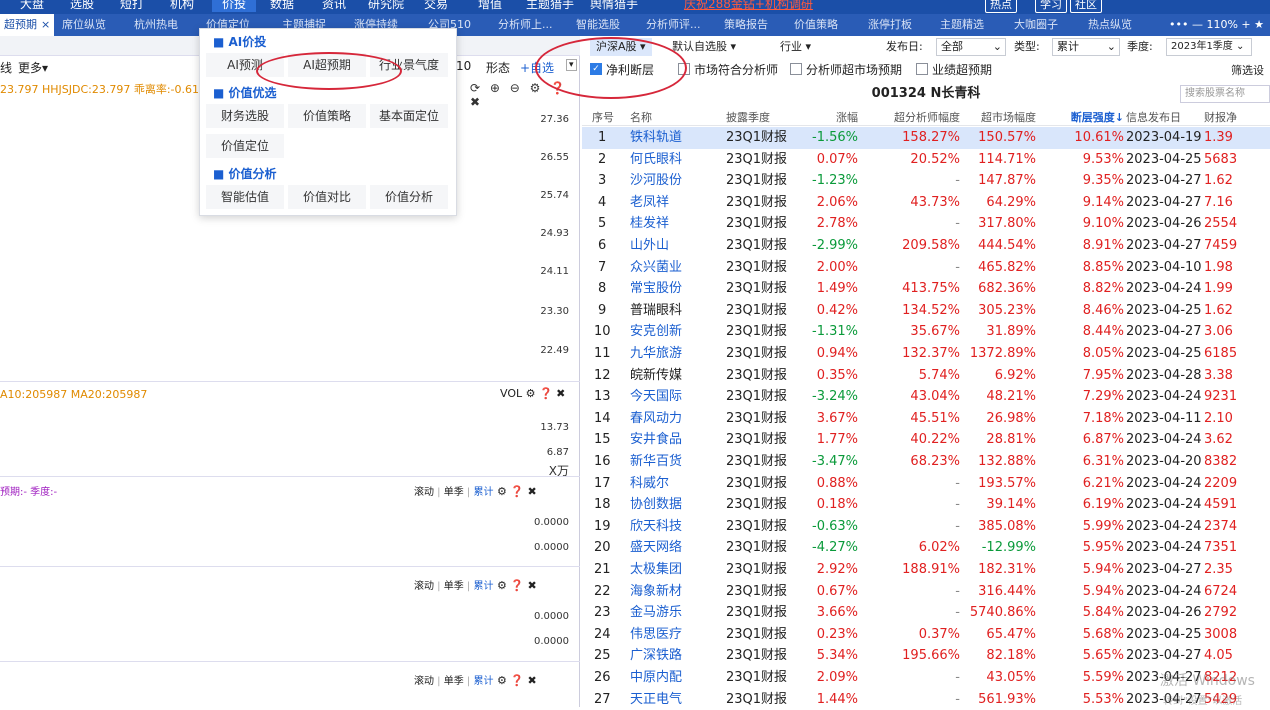 The height and width of the screenshot is (710, 1270). I want to click on industry-dropdown: 行业 ▾, so click(795, 47).